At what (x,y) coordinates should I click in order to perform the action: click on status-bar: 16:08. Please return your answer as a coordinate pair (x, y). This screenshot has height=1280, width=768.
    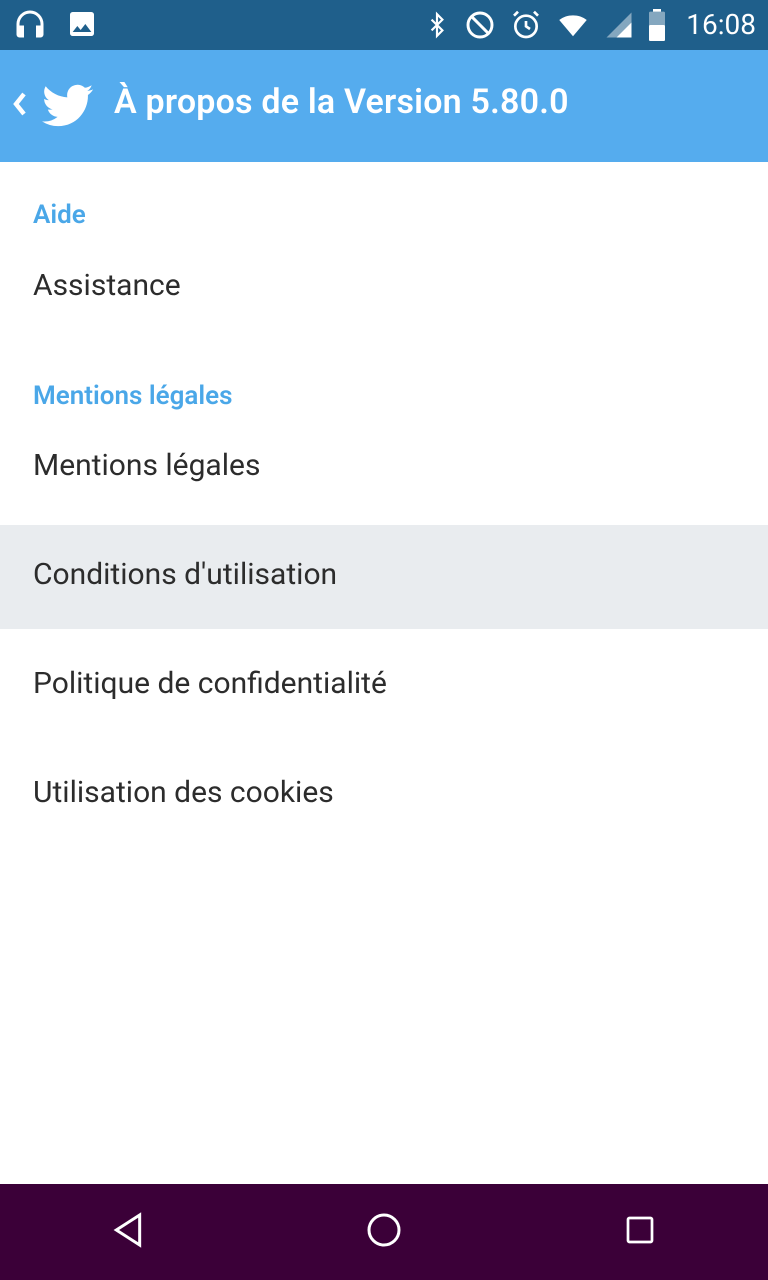
    Looking at the image, I should click on (384, 25).